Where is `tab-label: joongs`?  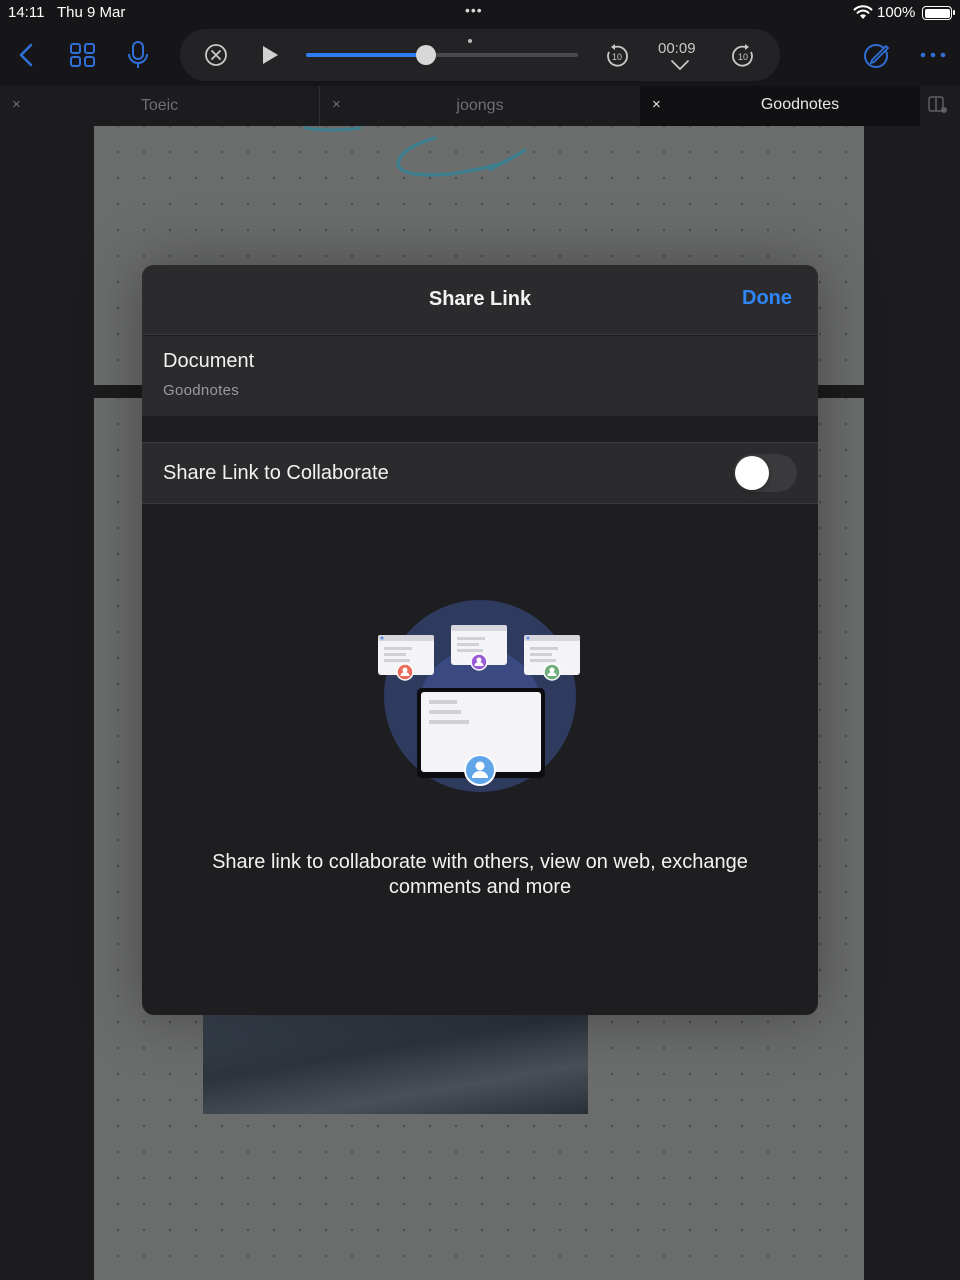
tab-label: joongs is located at coordinates (480, 105).